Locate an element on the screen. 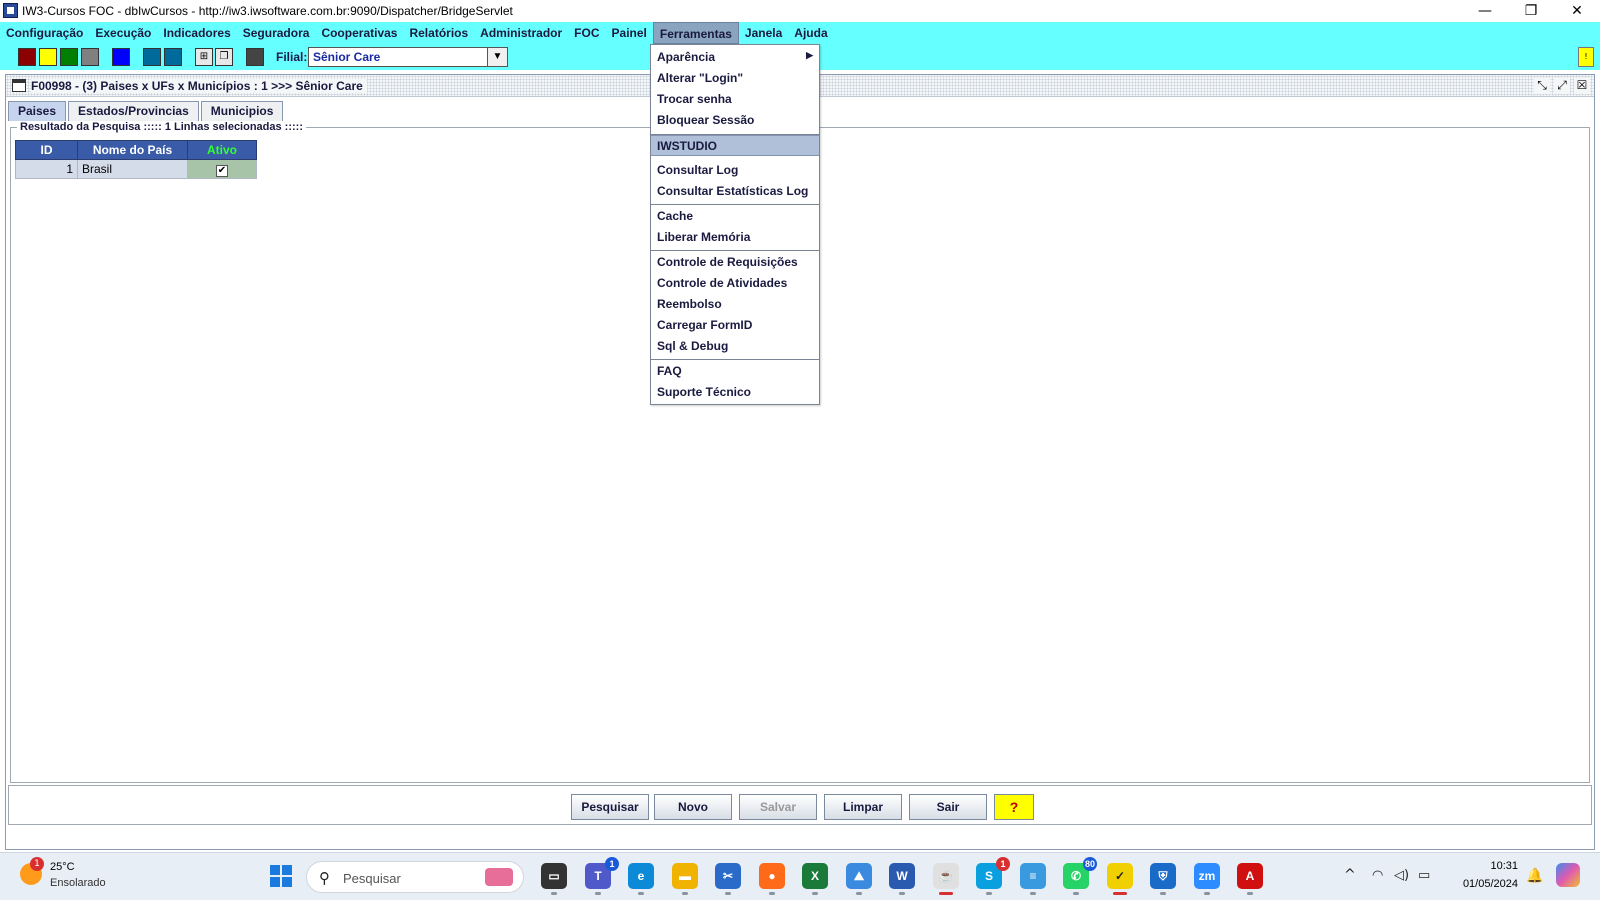 The height and width of the screenshot is (900, 1600). word-icon: W is located at coordinates (902, 879).